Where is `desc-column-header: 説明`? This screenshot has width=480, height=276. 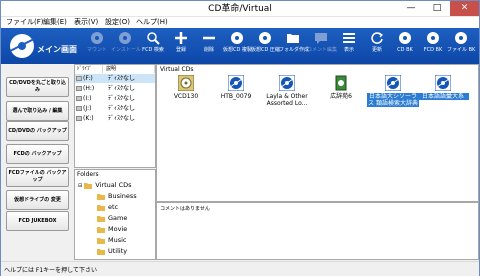 desc-column-header: 説明 is located at coordinates (129, 69).